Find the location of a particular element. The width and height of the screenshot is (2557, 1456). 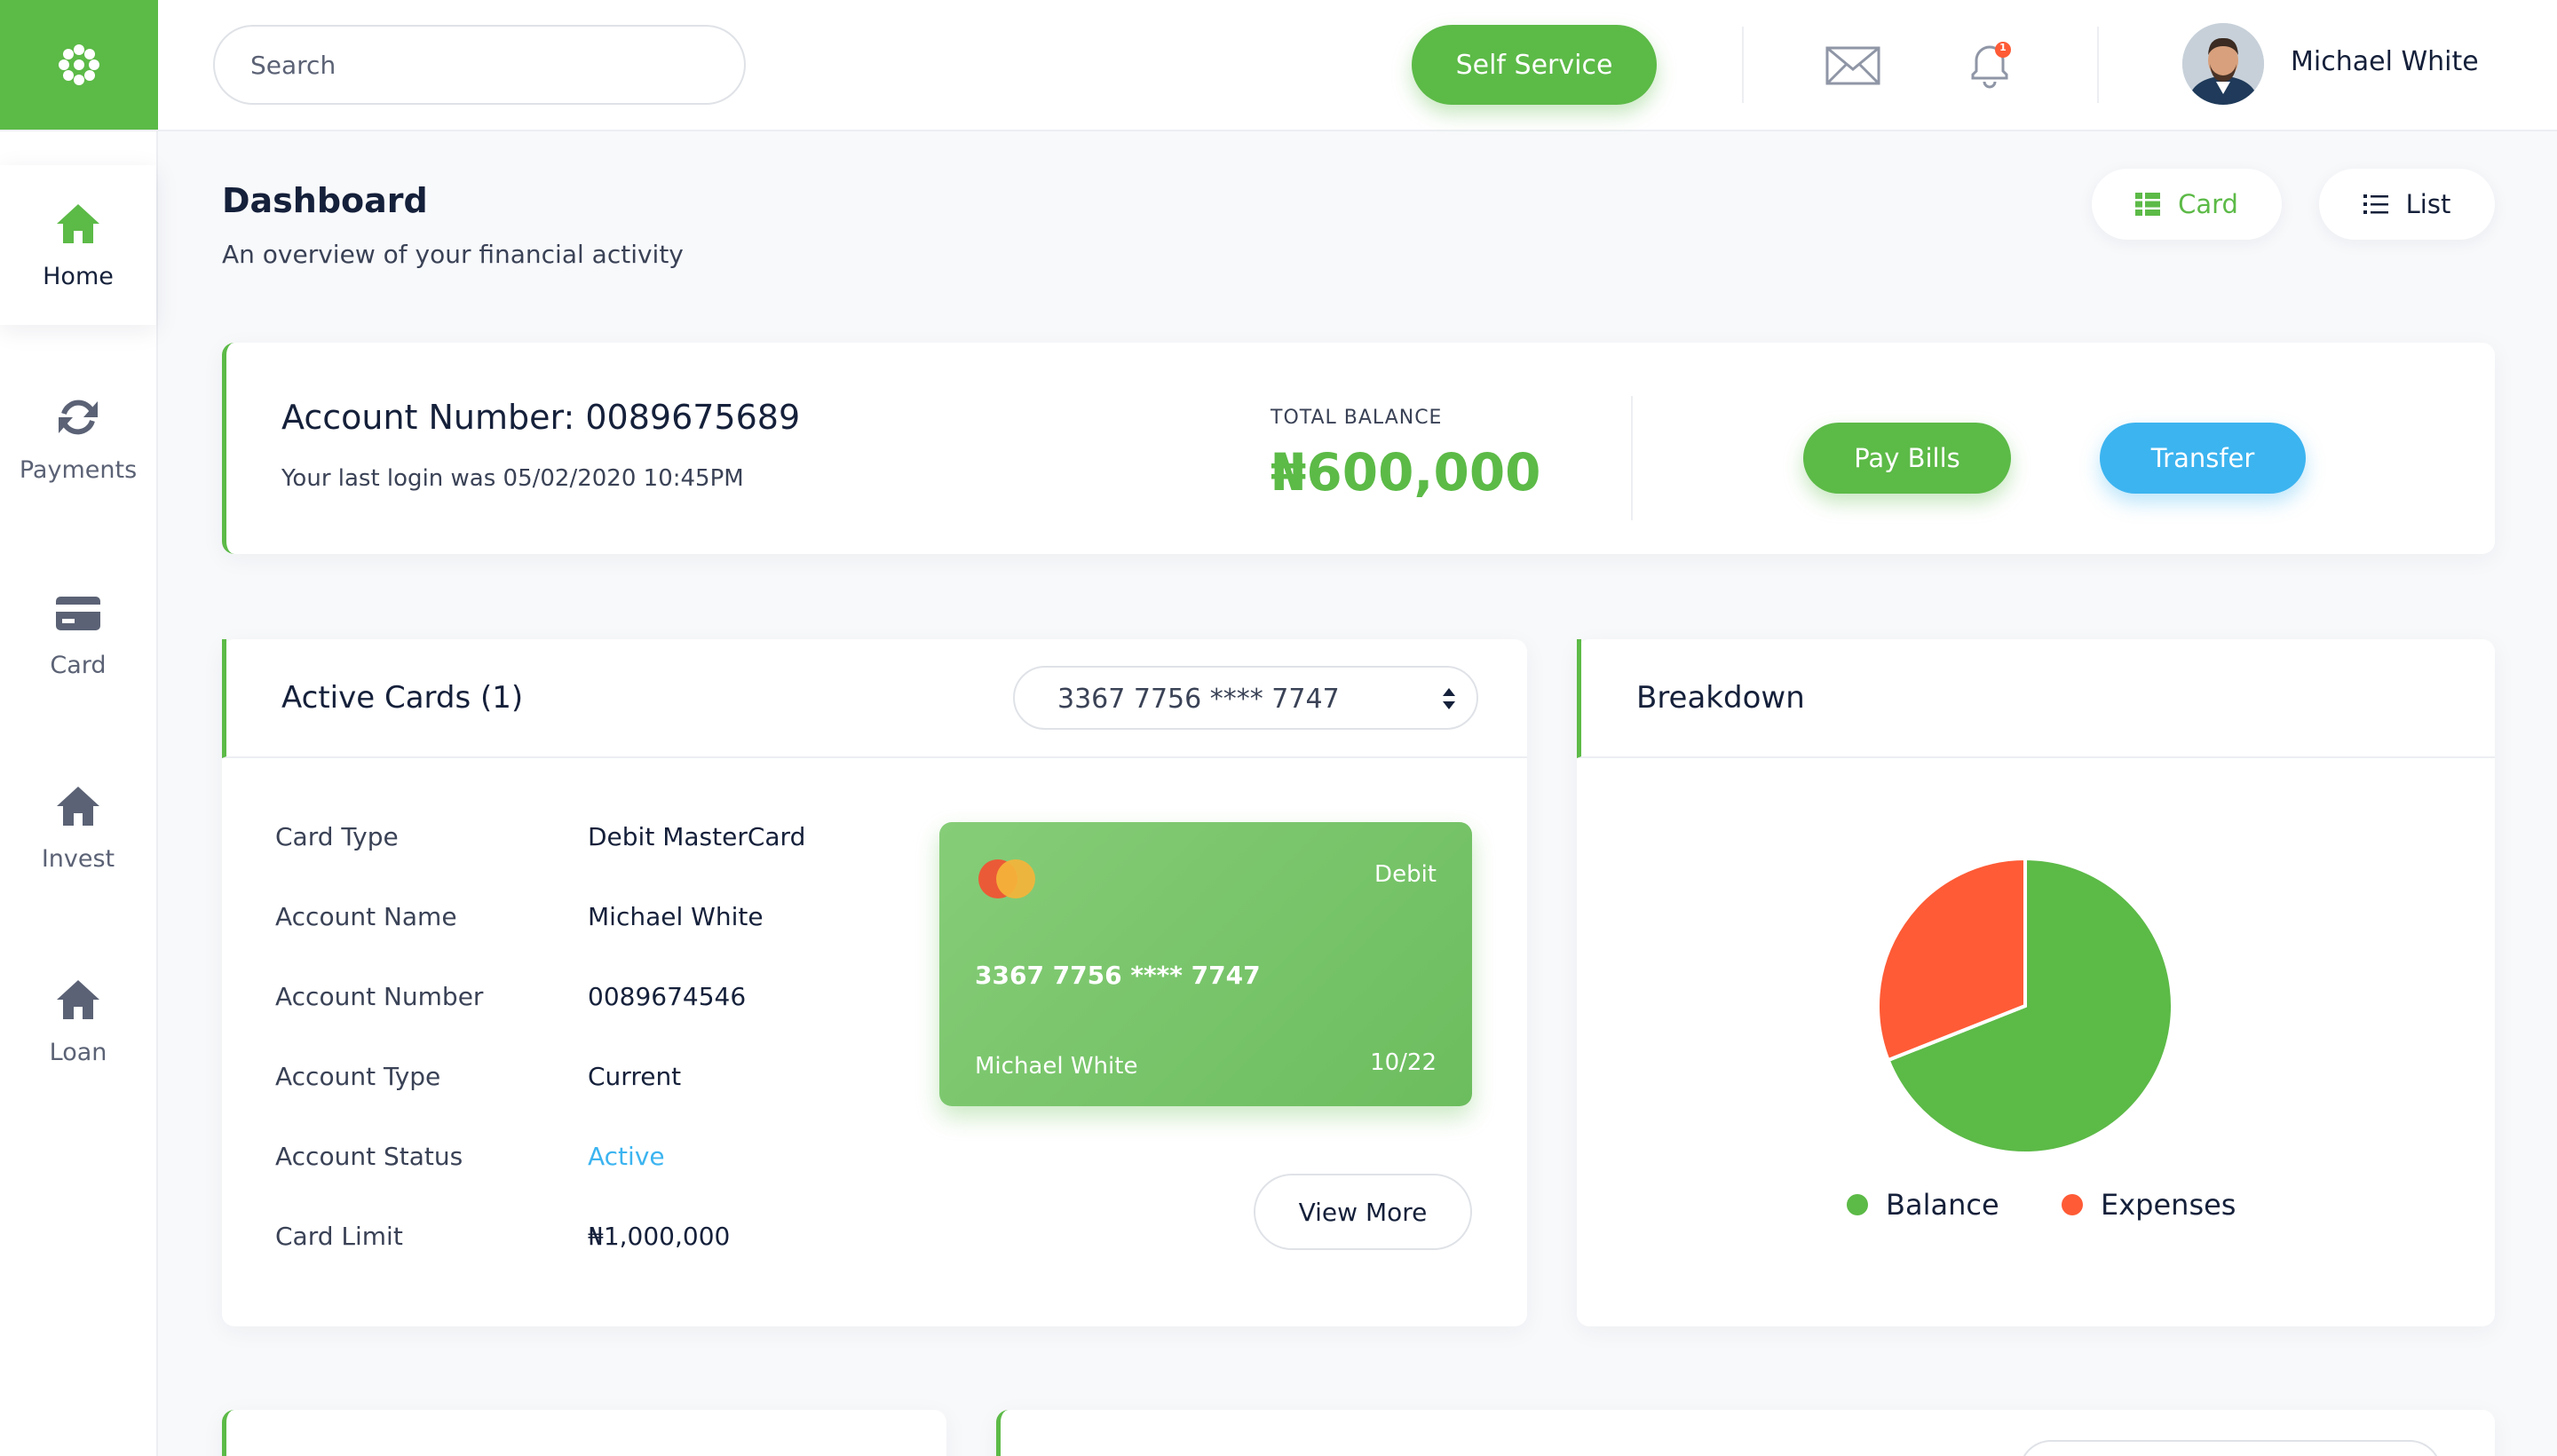

sidebar-item-label: Payments is located at coordinates (78, 470).